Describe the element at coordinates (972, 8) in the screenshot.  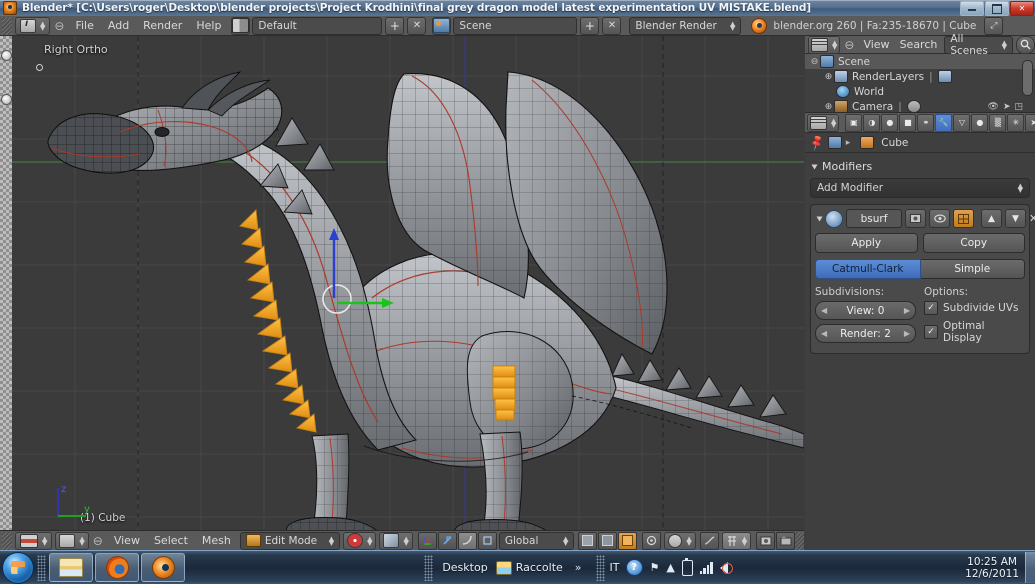
I see `minimize-button` at that location.